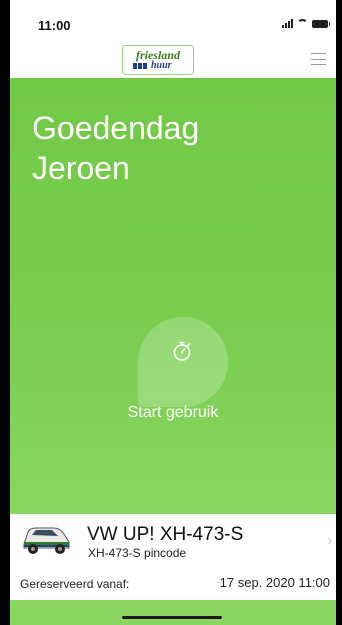  I want to click on start-usage-button, so click(183, 362).